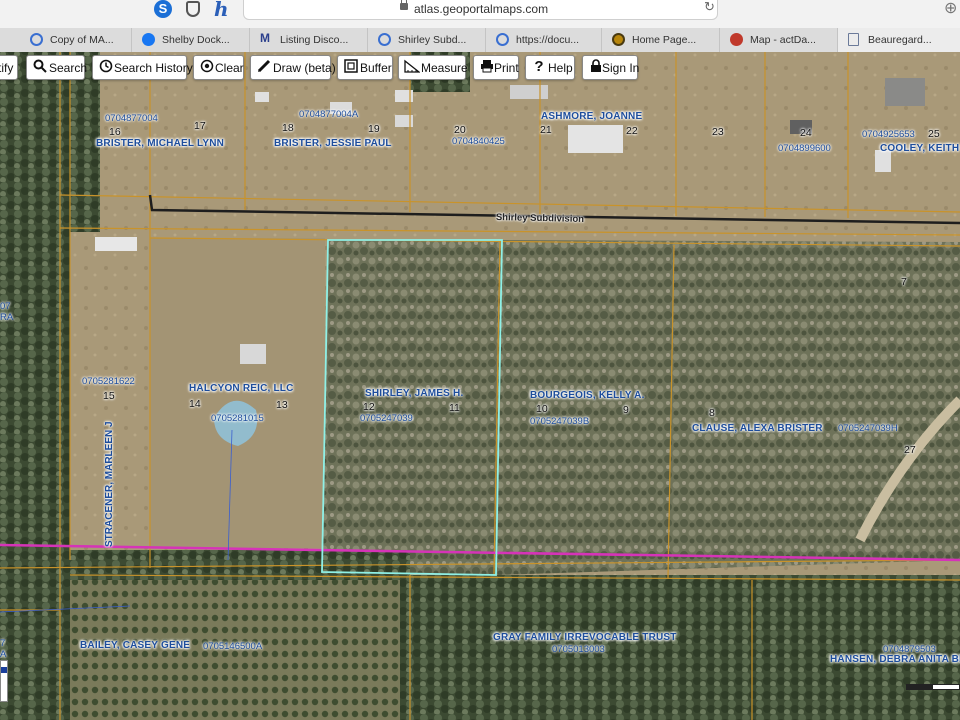 This screenshot has height=720, width=960. What do you see at coordinates (546, 130) in the screenshot?
I see `lot-number: 21` at bounding box center [546, 130].